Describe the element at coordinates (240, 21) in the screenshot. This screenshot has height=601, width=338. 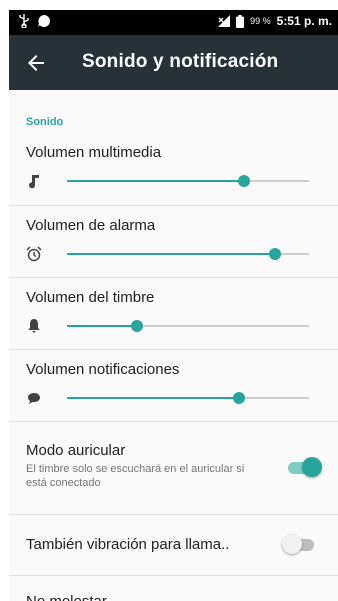
I see `battery-icon` at that location.